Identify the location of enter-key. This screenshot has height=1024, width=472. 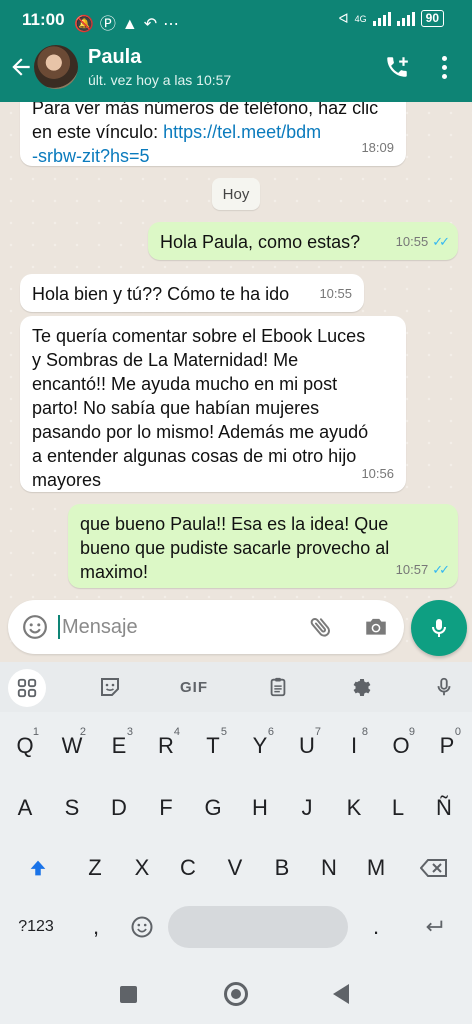
(434, 927).